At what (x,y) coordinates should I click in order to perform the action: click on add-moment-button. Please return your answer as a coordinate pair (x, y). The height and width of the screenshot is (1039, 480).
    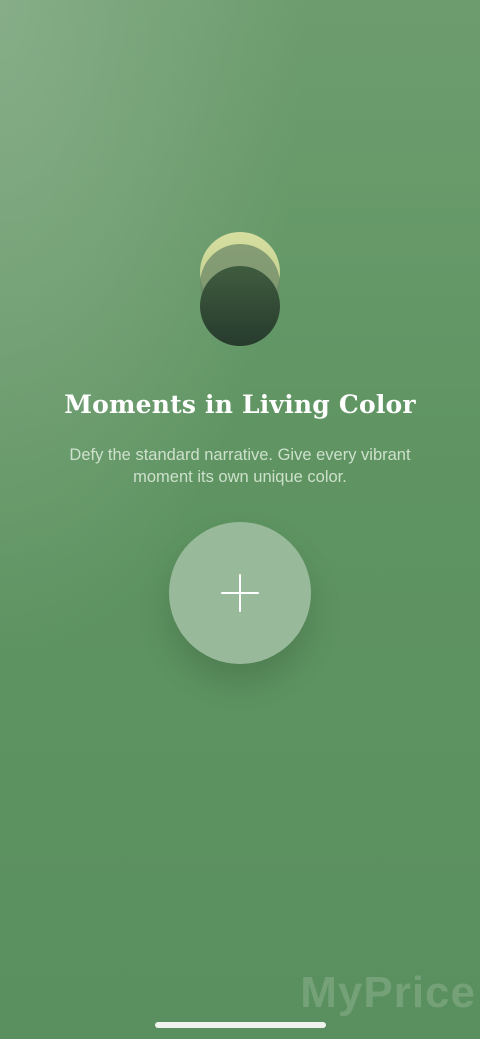
    Looking at the image, I should click on (240, 593).